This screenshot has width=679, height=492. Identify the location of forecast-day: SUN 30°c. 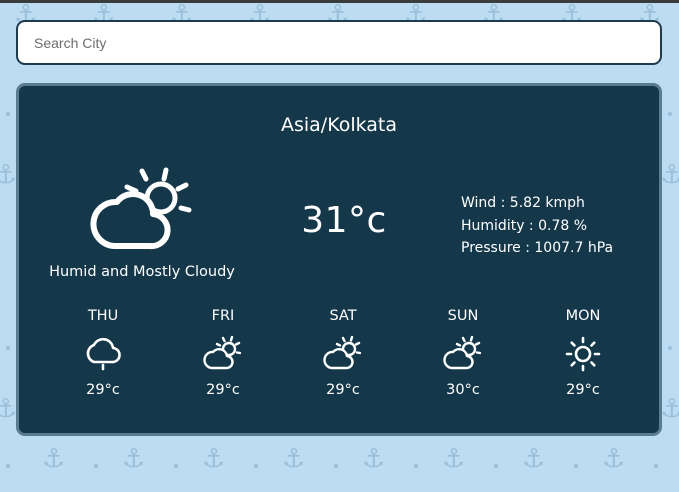
(463, 353).